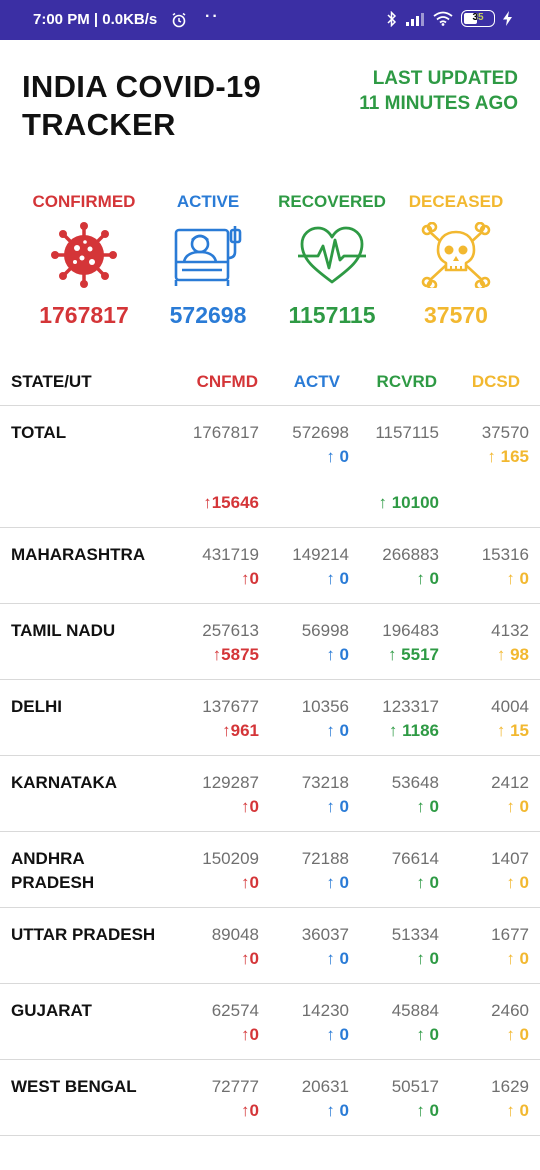  I want to click on confirmed-label: CONFIRMED, so click(84, 201).